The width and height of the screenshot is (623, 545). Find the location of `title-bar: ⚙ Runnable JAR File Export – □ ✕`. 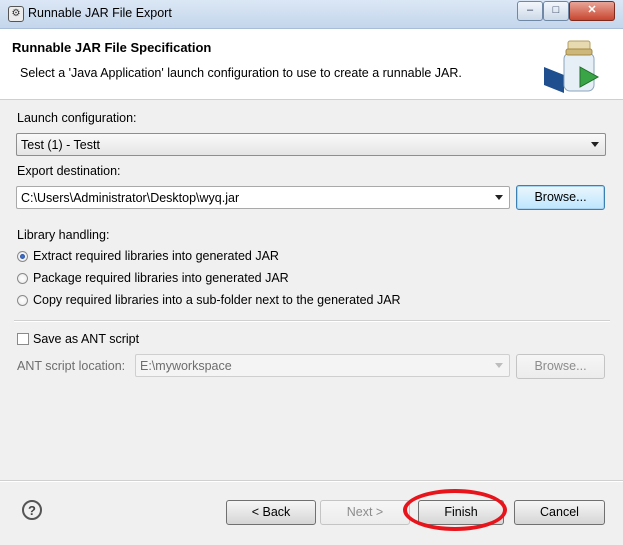

title-bar: ⚙ Runnable JAR File Export – □ ✕ is located at coordinates (311, 14).